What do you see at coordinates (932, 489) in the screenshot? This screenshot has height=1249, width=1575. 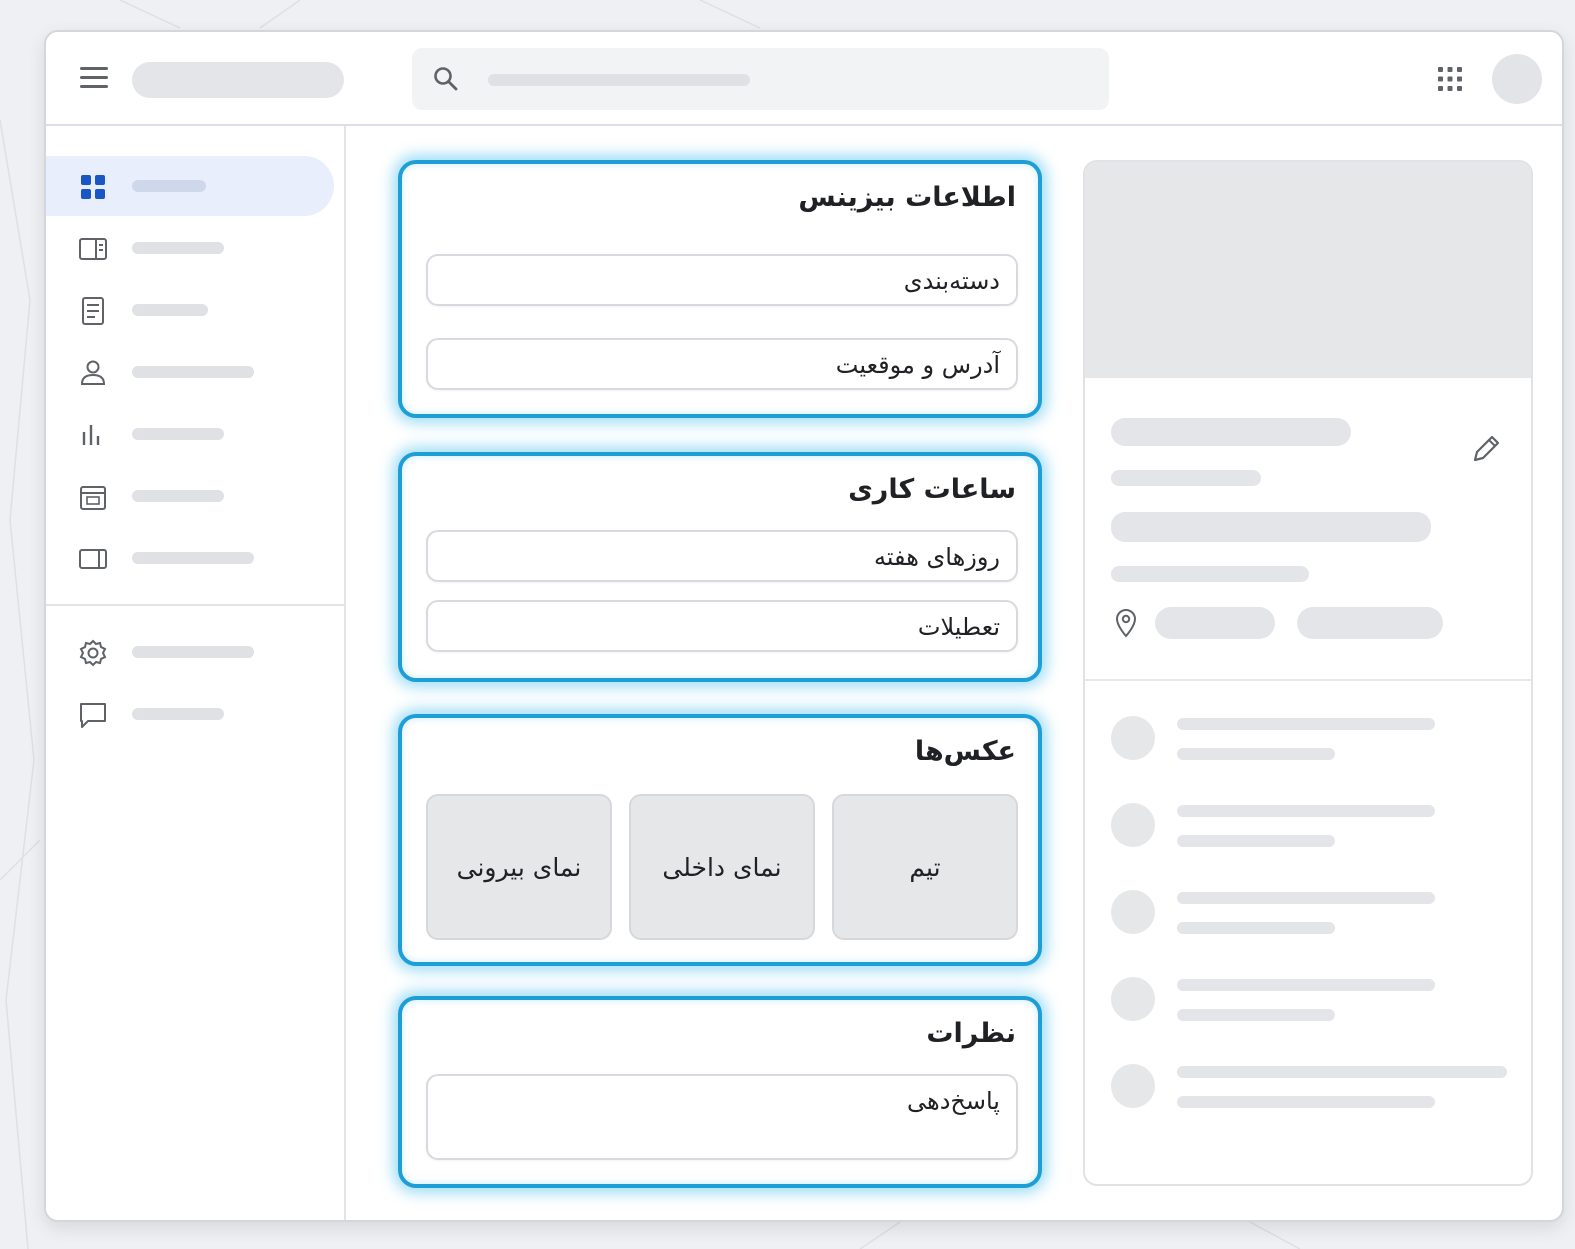 I see `working-hours-title: ساعات کاری` at bounding box center [932, 489].